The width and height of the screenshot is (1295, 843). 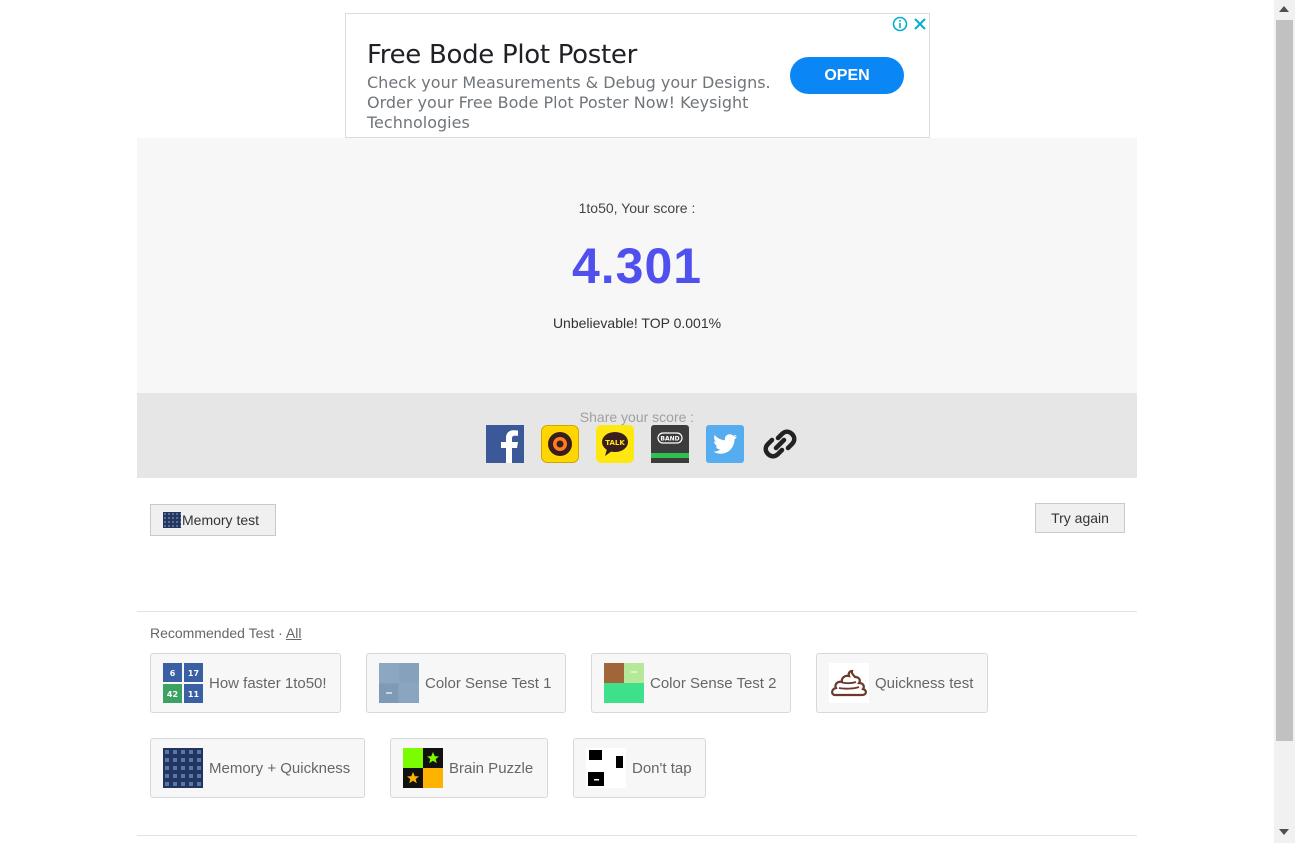 I want to click on 1to50-thumbnail-icon: 6 17 42 11, so click(x=183, y=683).